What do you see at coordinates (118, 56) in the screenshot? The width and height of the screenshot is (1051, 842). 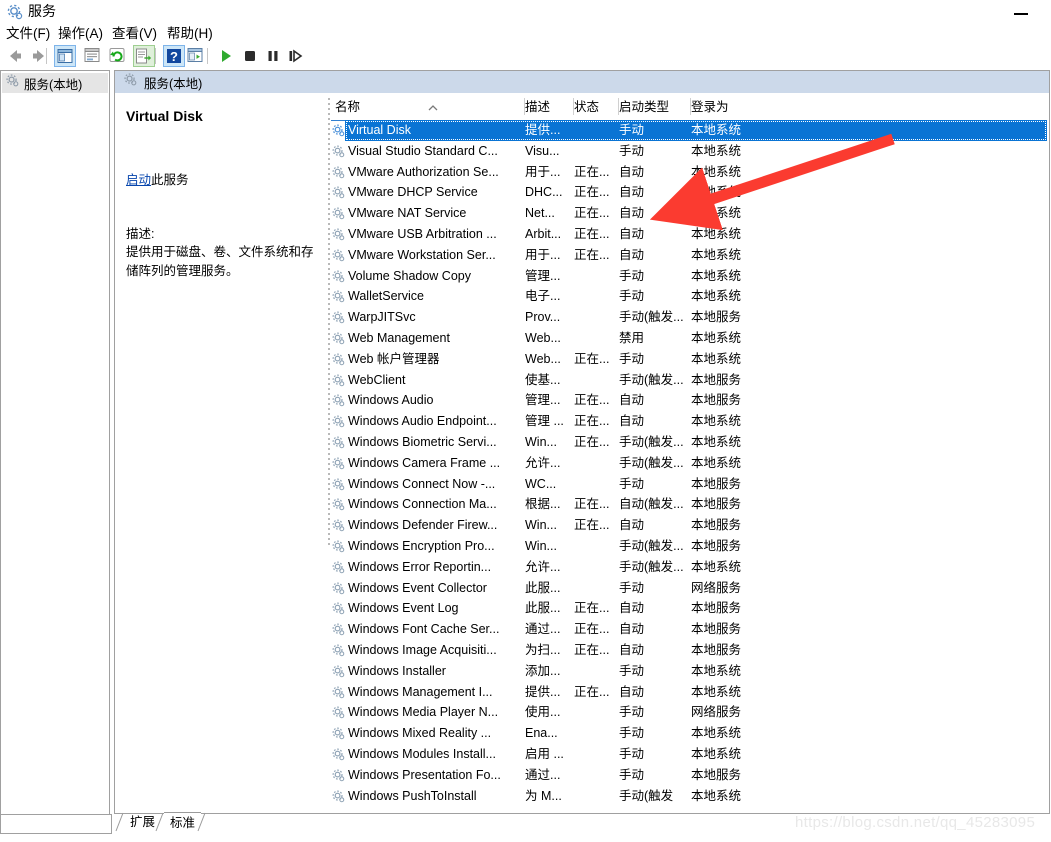 I see `refresh-button` at bounding box center [118, 56].